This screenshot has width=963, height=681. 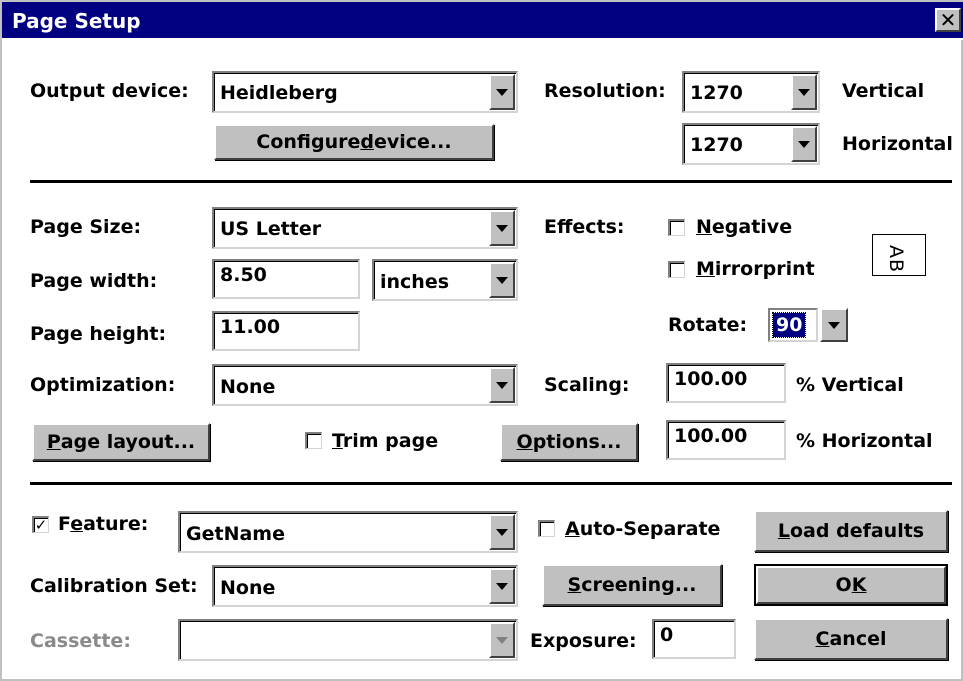 I want to click on negative-checkbox, so click(x=676, y=227).